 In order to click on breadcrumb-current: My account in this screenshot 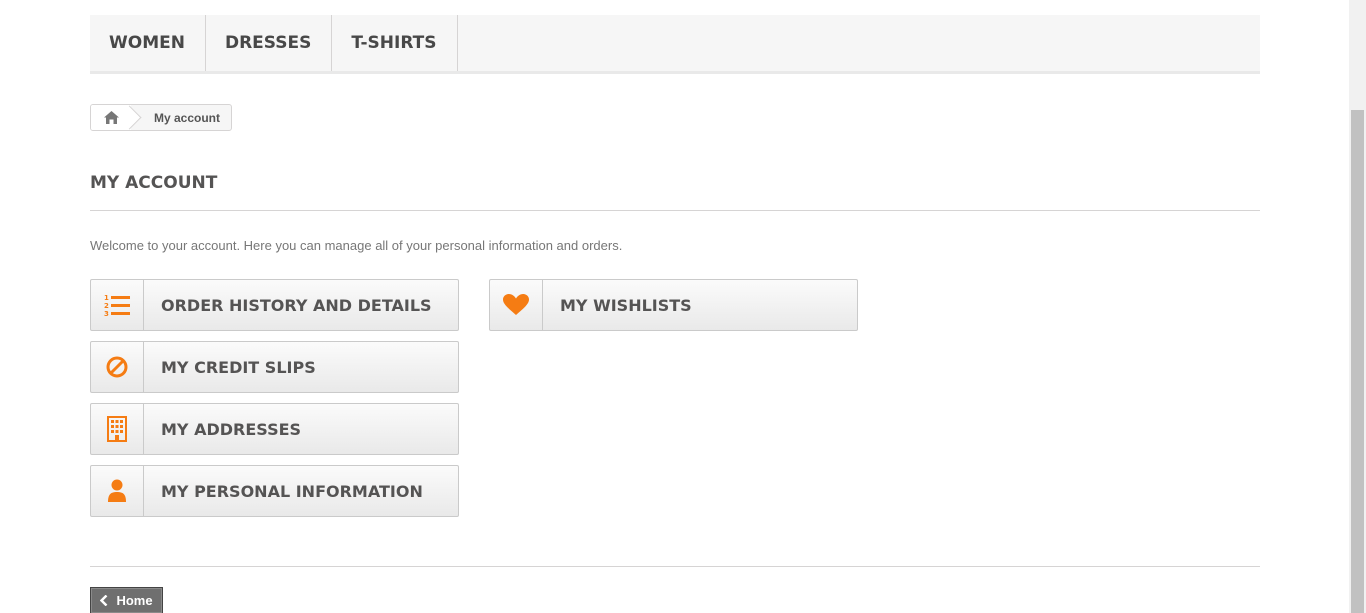, I will do `click(187, 117)`.